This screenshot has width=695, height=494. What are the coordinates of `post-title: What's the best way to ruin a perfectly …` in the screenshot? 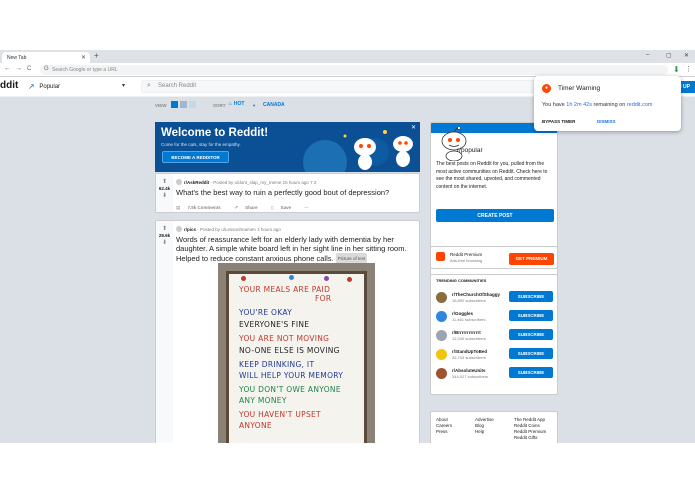 It's located at (296, 192).